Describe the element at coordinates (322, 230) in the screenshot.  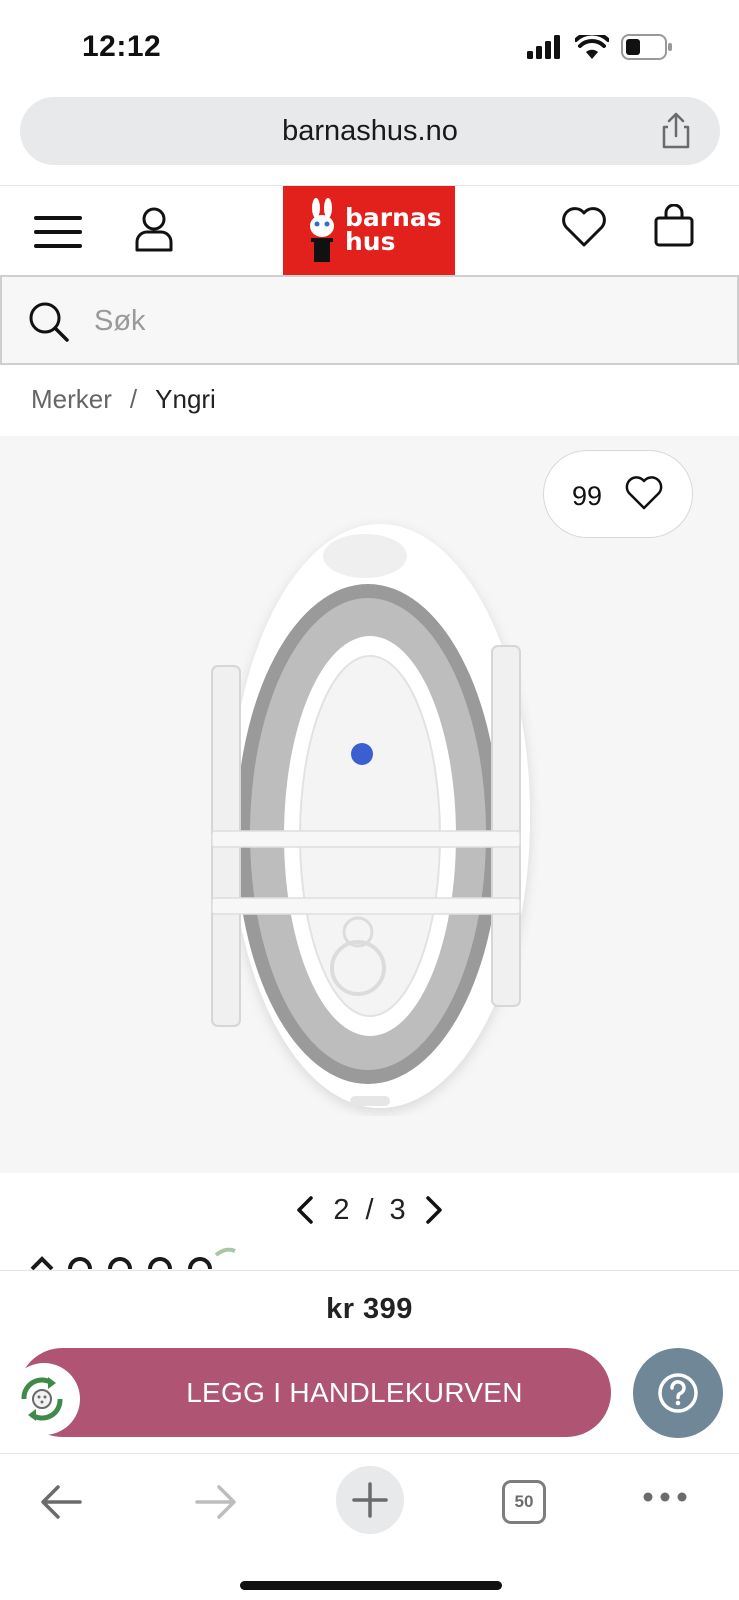
I see `rabbit-logo-icon` at that location.